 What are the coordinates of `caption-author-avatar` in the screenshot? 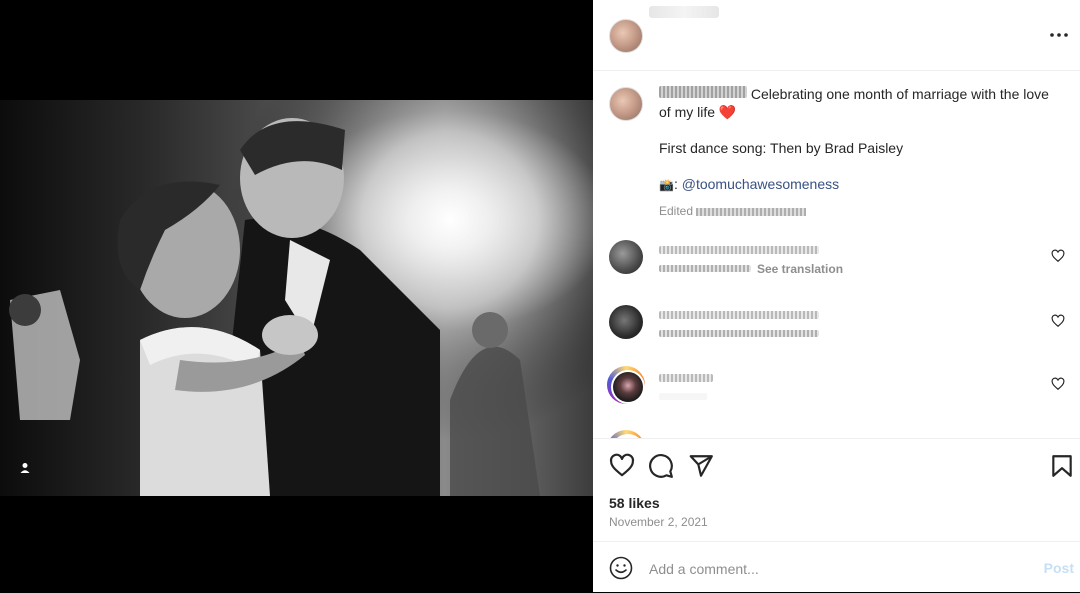 It's located at (626, 104).